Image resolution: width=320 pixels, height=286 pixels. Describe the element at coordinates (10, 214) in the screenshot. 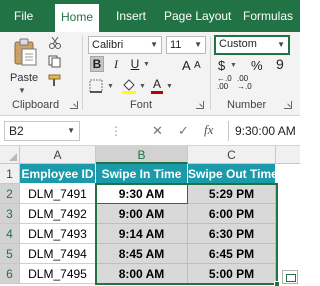

I see `row-header-3: 3` at that location.